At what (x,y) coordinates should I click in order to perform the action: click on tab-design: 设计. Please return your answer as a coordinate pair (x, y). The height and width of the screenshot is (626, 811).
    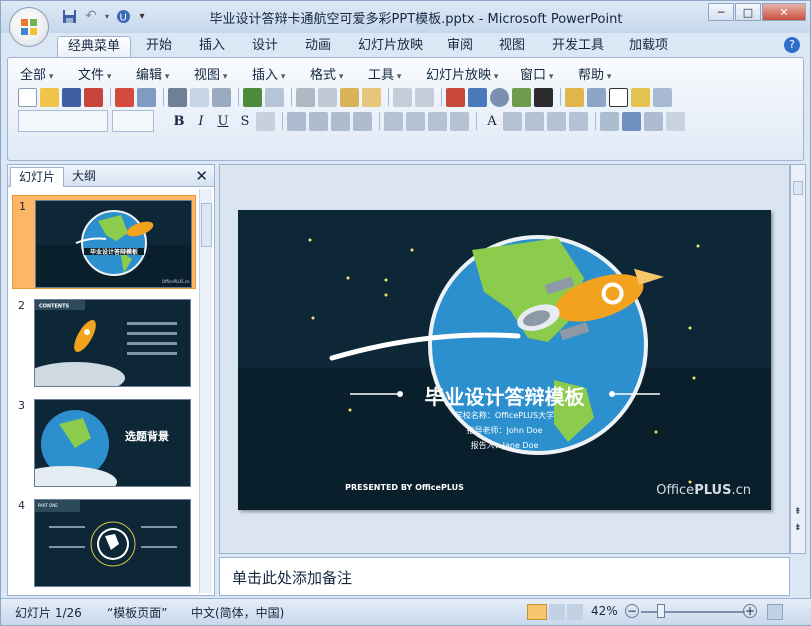
    Looking at the image, I should click on (265, 46).